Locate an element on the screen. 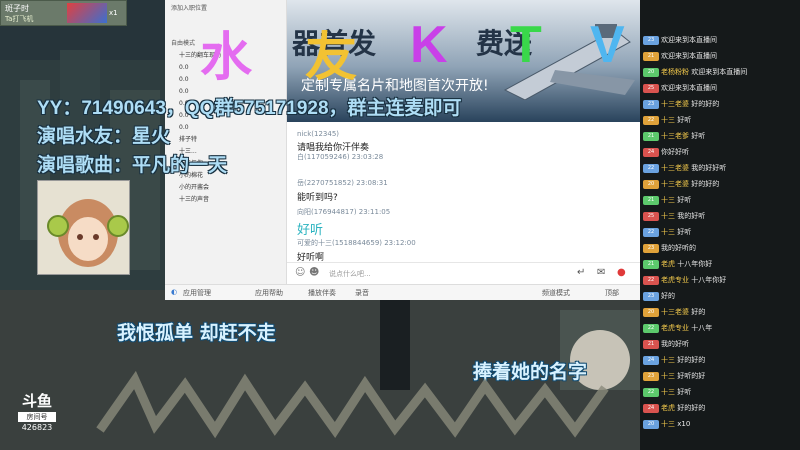 The width and height of the screenshot is (800, 450). singer-line: 演唱水友：星火 is located at coordinates (104, 136).